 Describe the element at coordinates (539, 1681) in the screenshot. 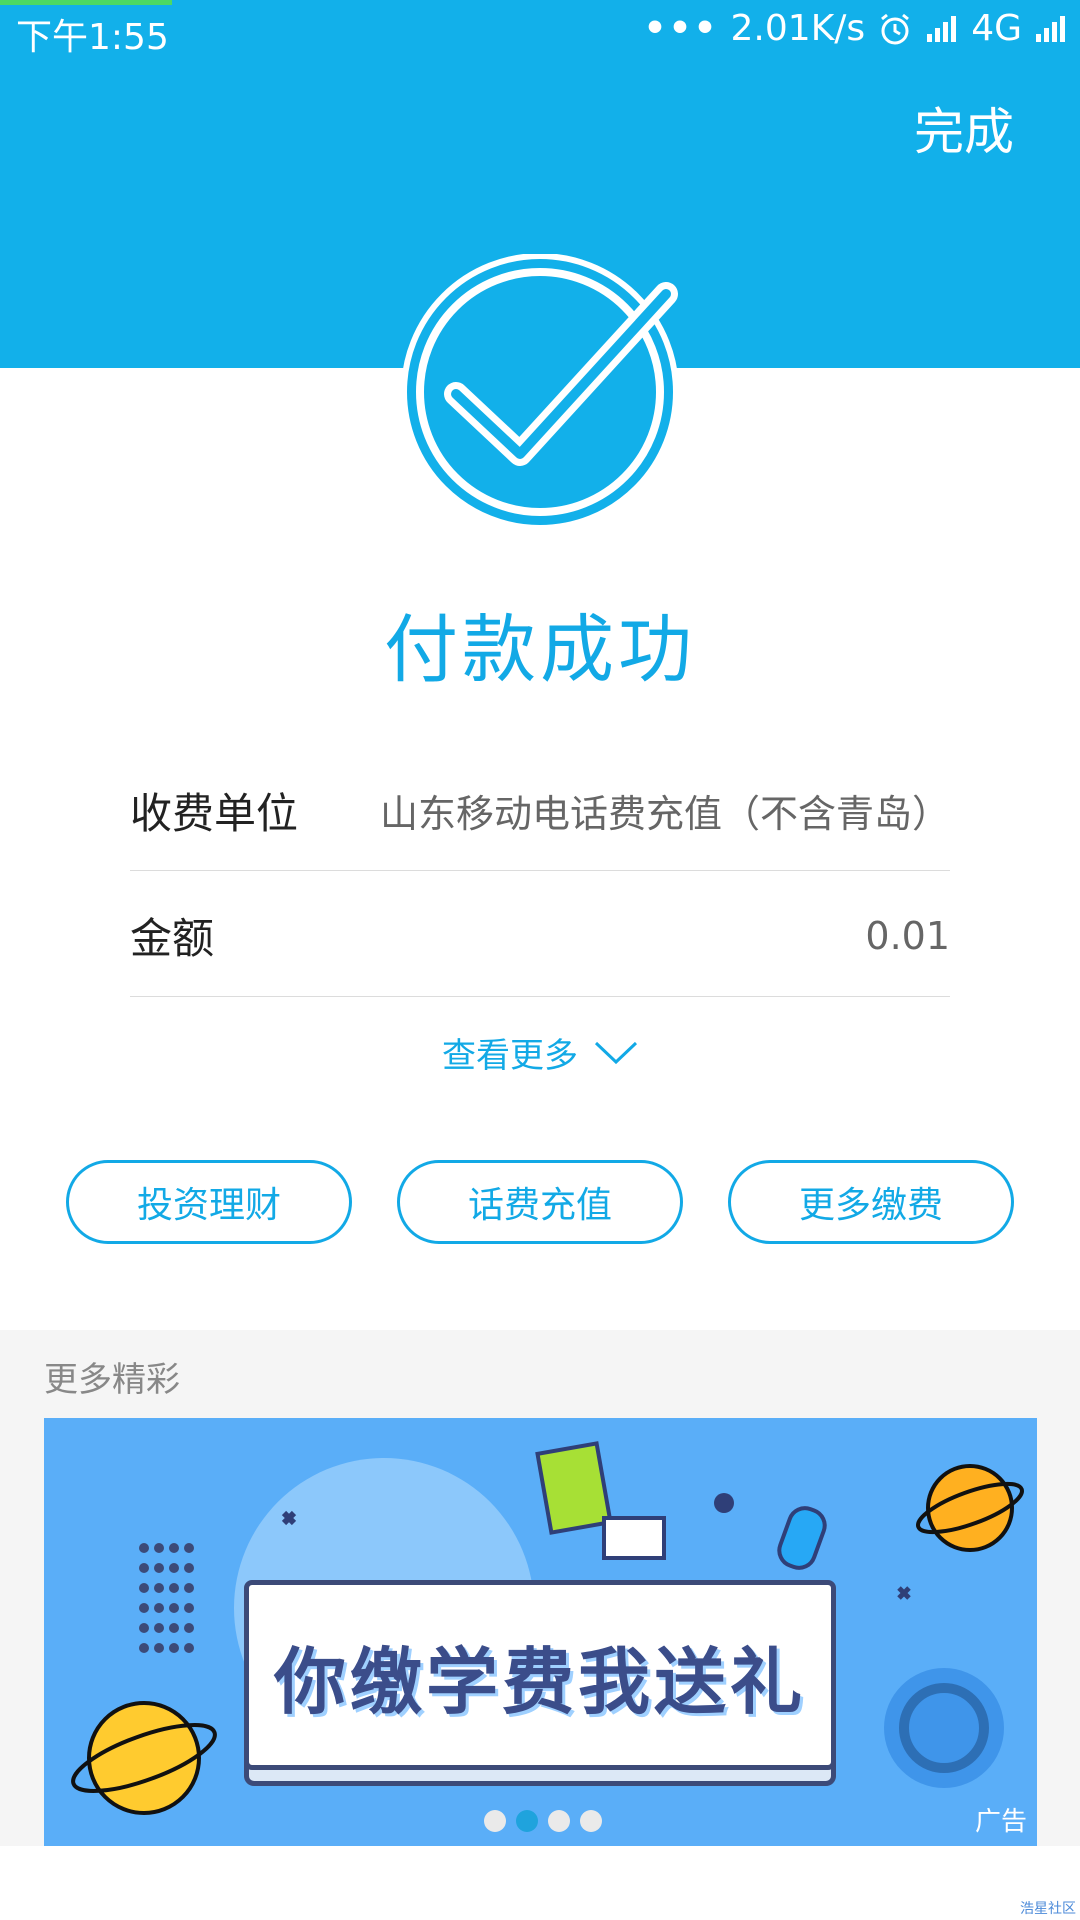

I see `banner-title: 你缴学费我送礼` at that location.